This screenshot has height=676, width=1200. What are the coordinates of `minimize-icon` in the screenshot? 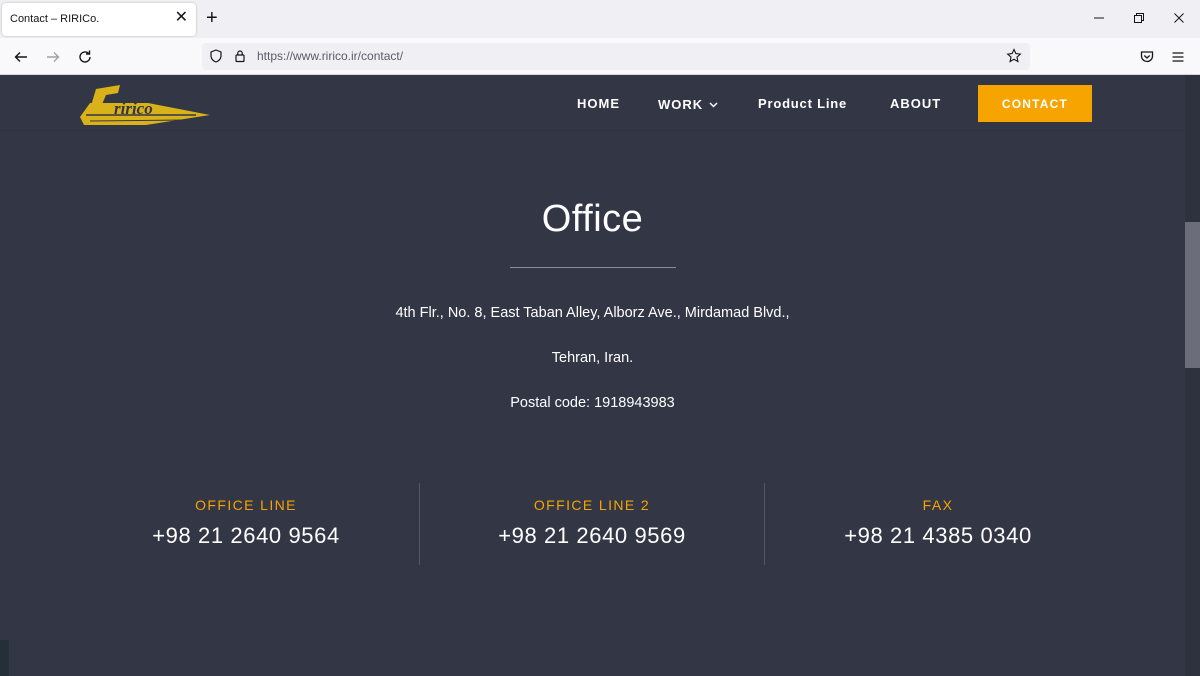 It's located at (1099, 18).